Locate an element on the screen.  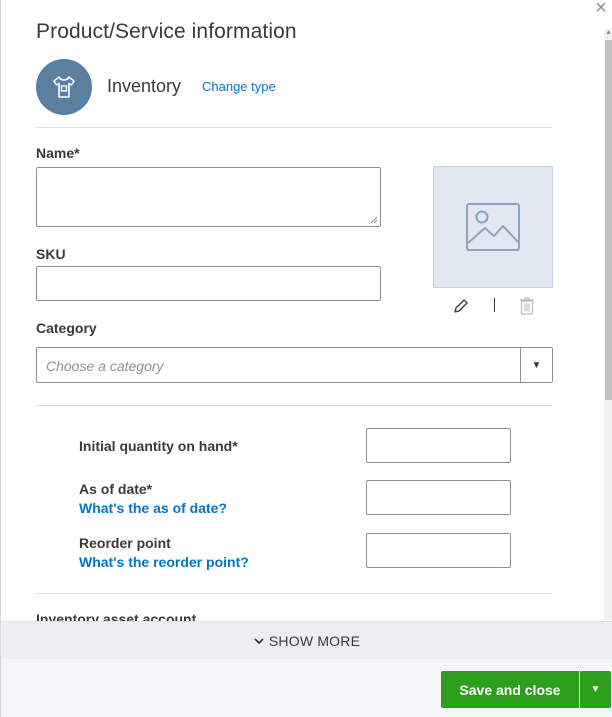
reorder-point-label: Reorder point is located at coordinates (125, 543).